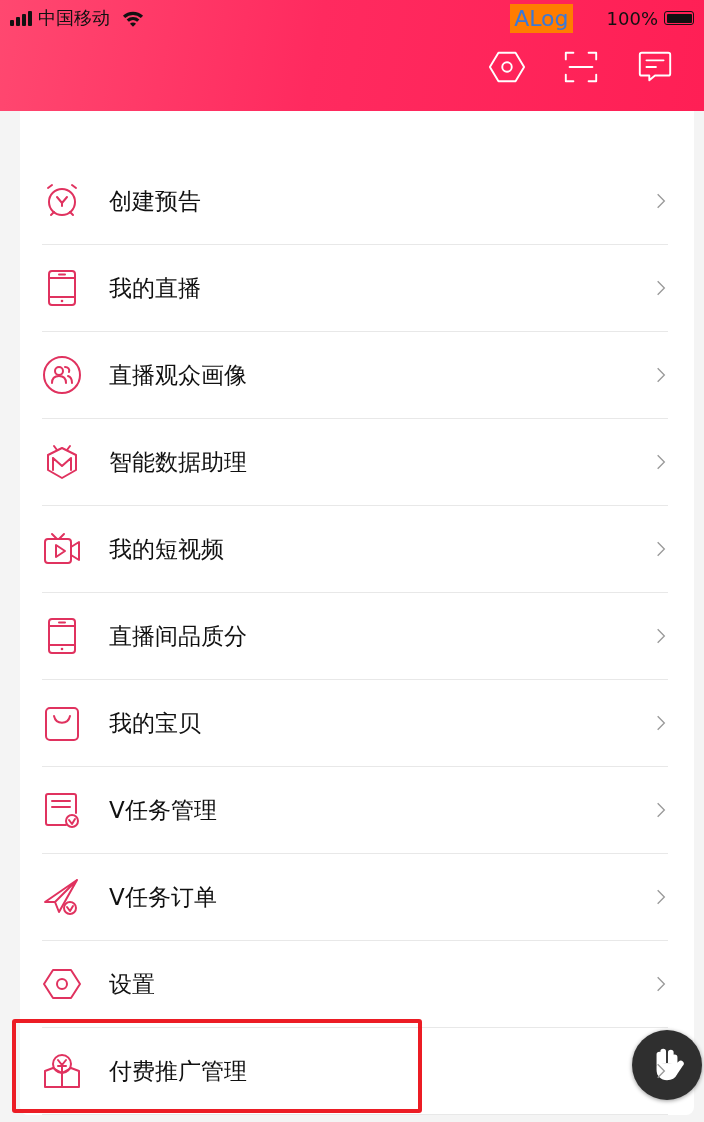 The height and width of the screenshot is (1122, 704). What do you see at coordinates (167, 549) in the screenshot?
I see `menu-item-label: 我的短视频` at bounding box center [167, 549].